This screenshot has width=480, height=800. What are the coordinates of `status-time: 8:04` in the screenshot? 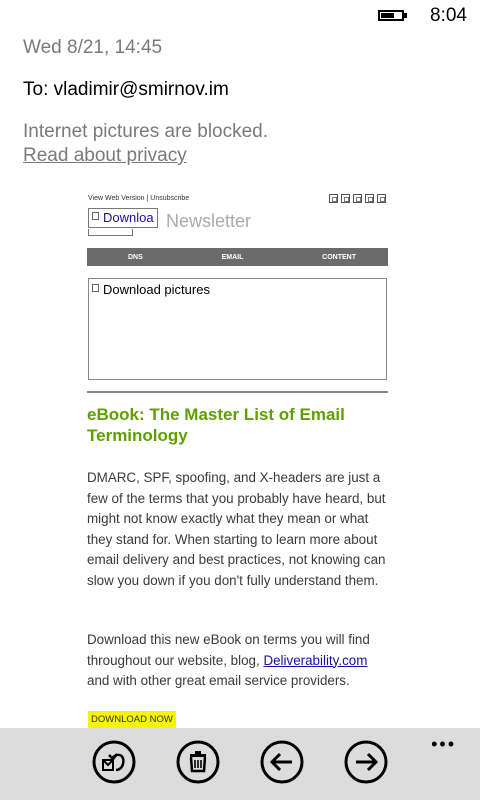 It's located at (448, 15).